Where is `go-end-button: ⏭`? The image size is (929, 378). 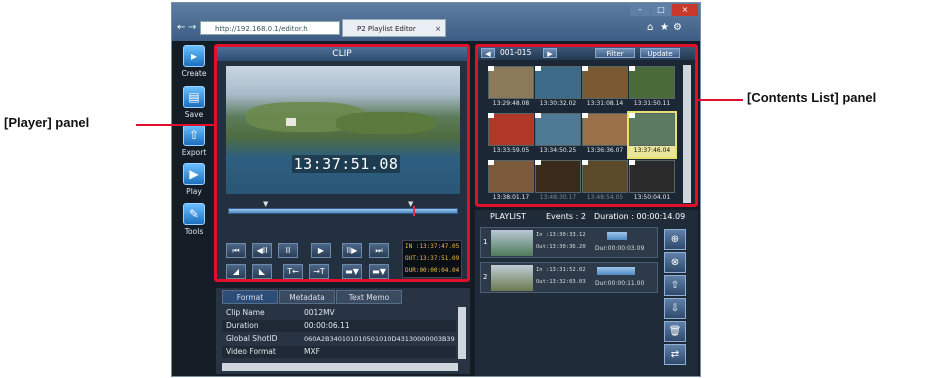 go-end-button: ⏭ is located at coordinates (379, 250).